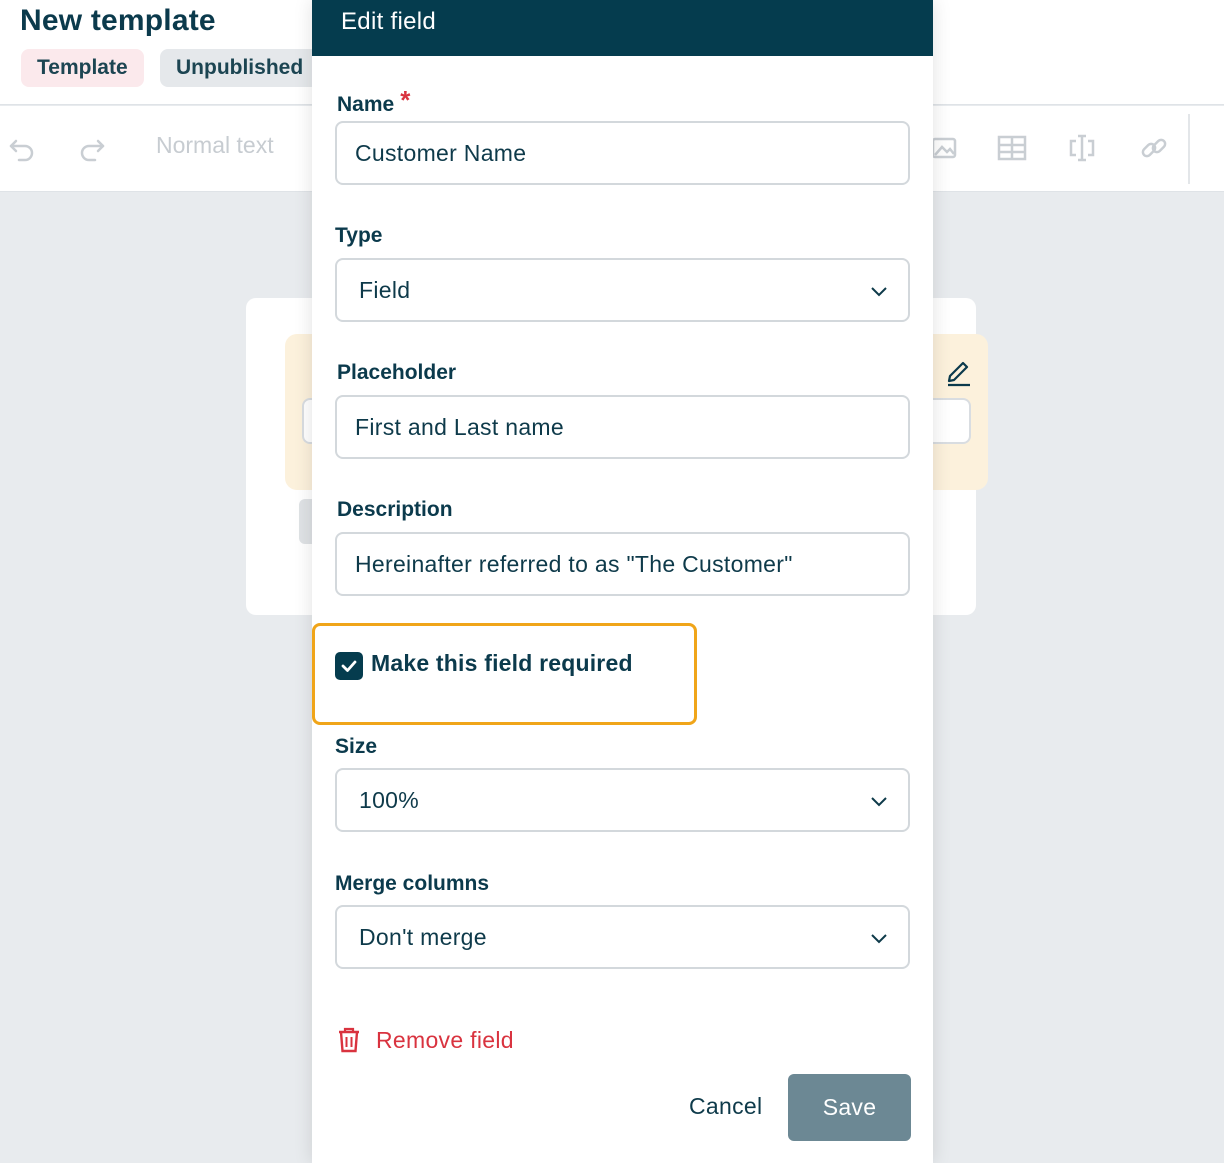 This screenshot has height=1163, width=1224. I want to click on placeholder-input, so click(622, 427).